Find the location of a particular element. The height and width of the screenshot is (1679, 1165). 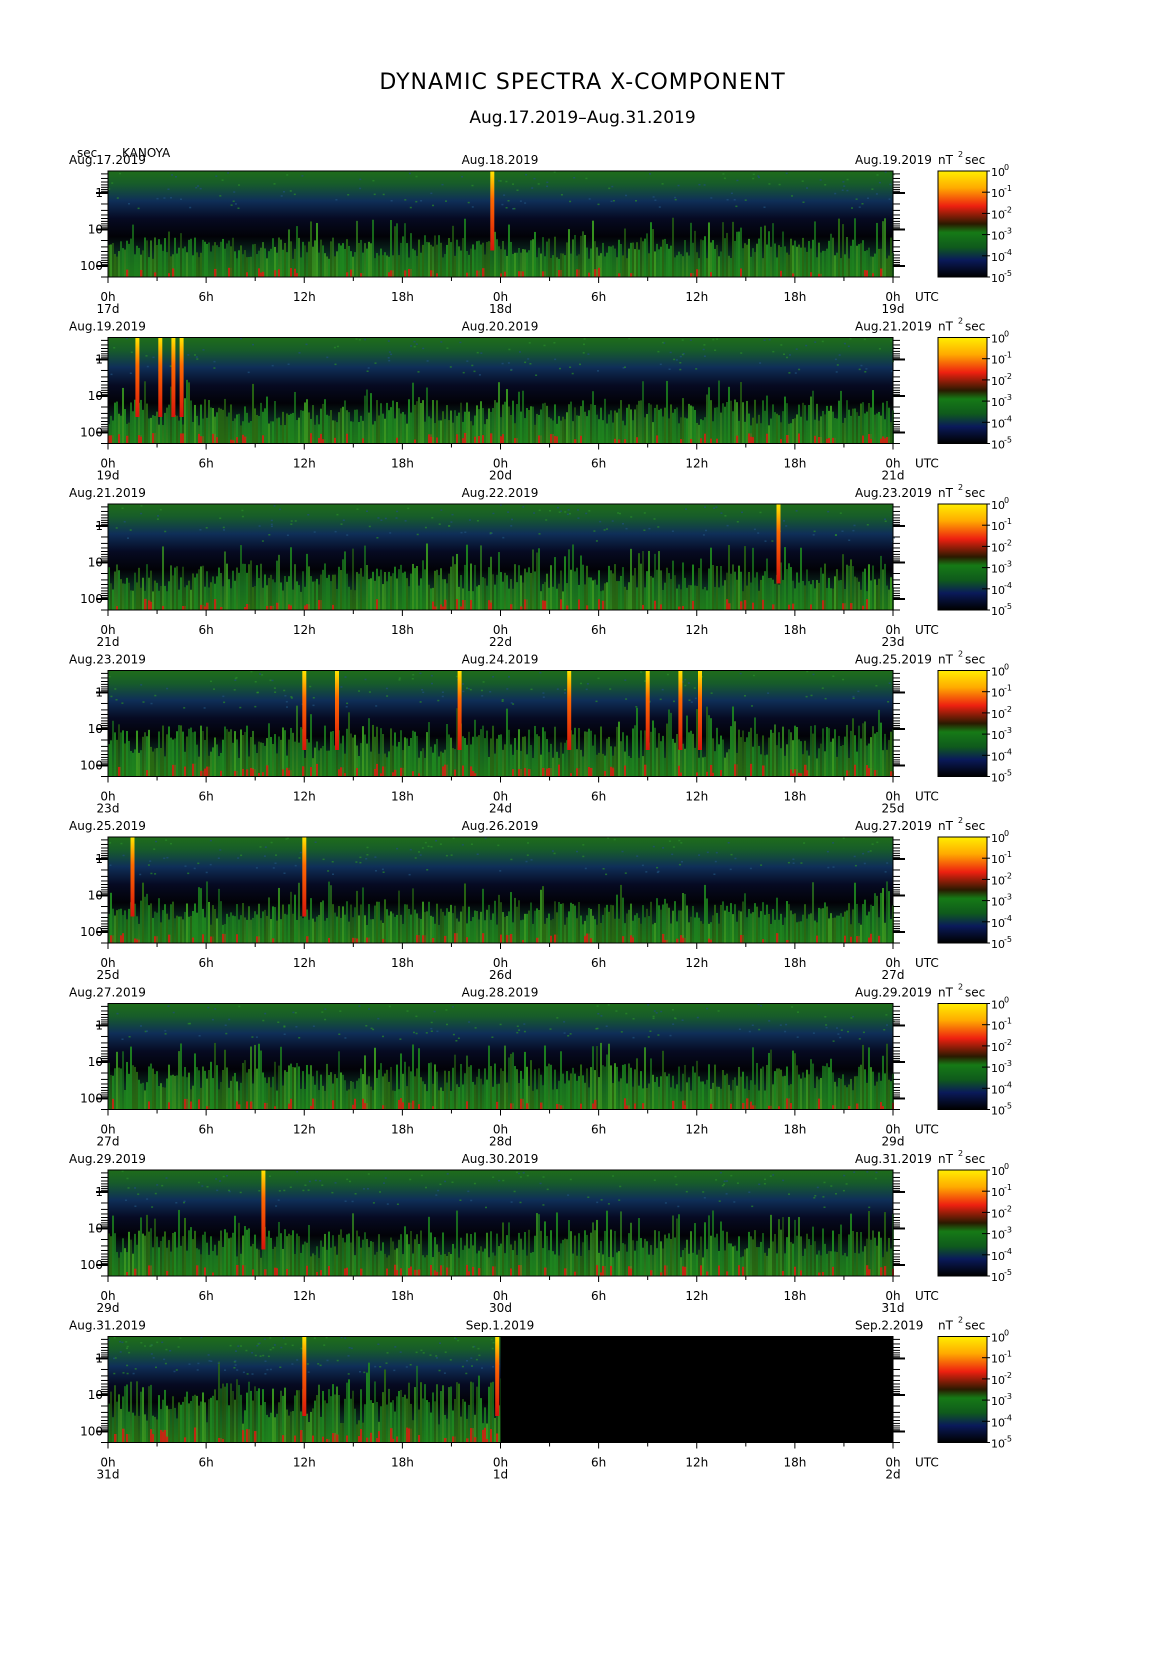

panel-right-date: Aug.25.2019 is located at coordinates (893, 660).